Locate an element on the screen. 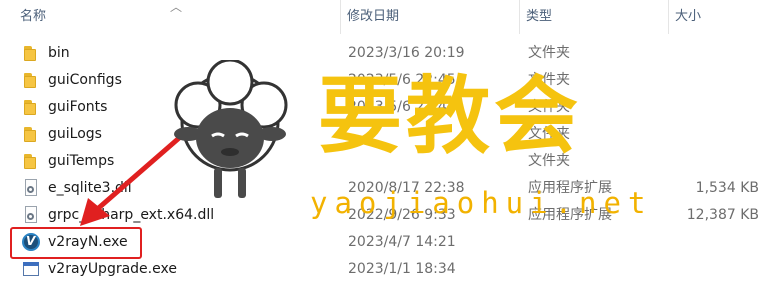  column-header-name-label: 名称 is located at coordinates (33, 16).